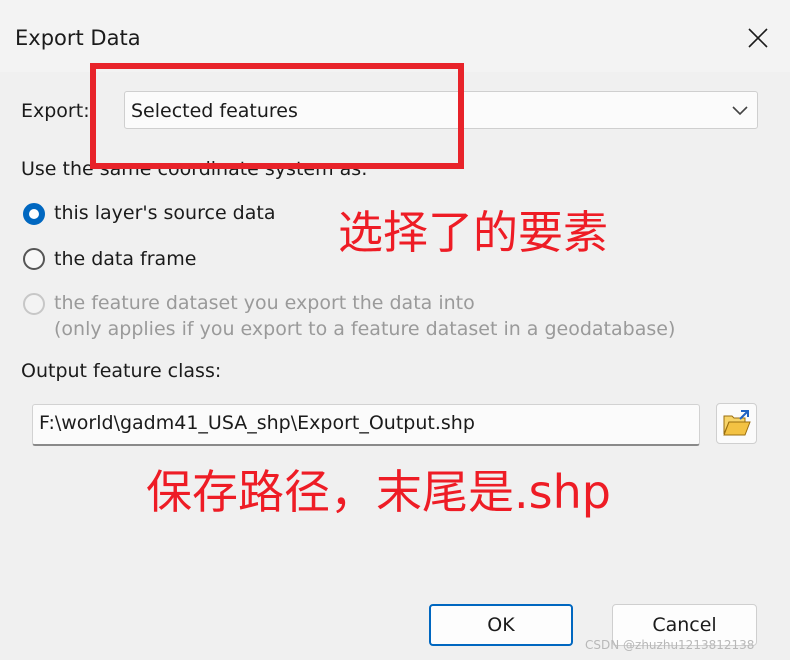 This screenshot has height=660, width=790. Describe the element at coordinates (670, 645) in the screenshot. I see `watermark: CSDN @zhuzhu1213812138` at that location.